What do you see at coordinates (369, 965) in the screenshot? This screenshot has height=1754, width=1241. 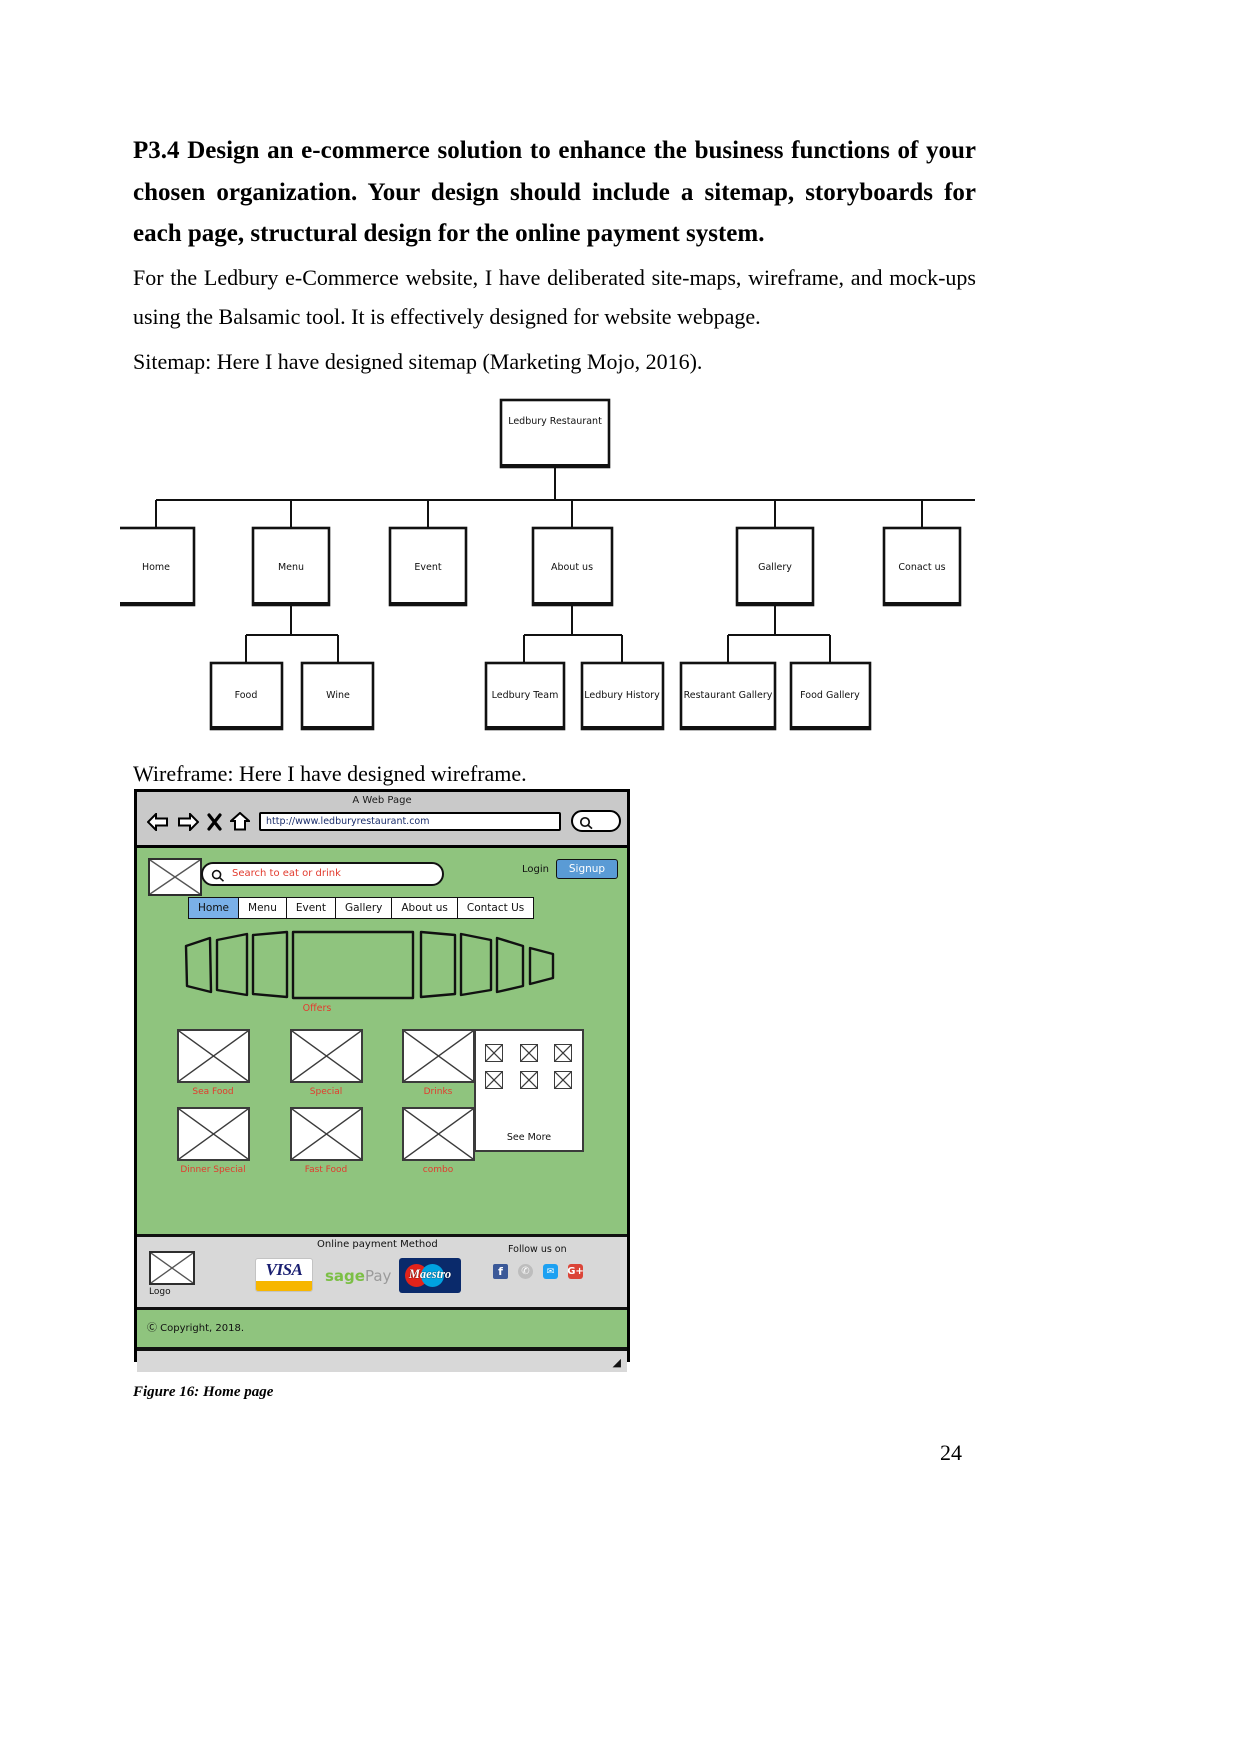 I see `carousel-sketch-icon` at bounding box center [369, 965].